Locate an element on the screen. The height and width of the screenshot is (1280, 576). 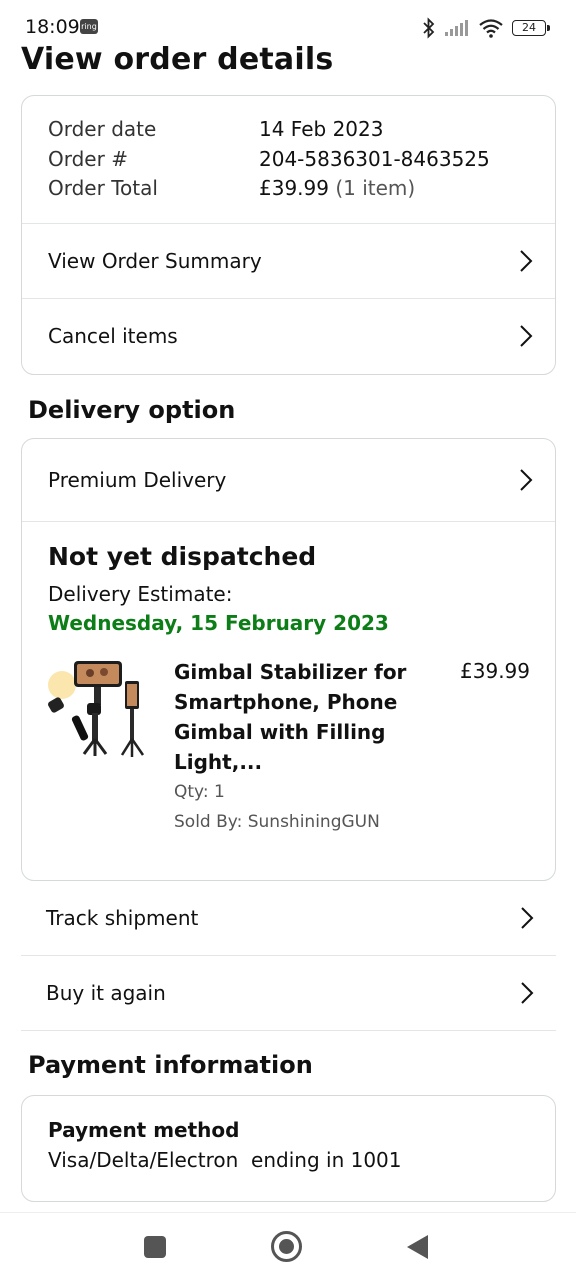
order-total-value: £39.99 (1 item) is located at coordinates (337, 188).